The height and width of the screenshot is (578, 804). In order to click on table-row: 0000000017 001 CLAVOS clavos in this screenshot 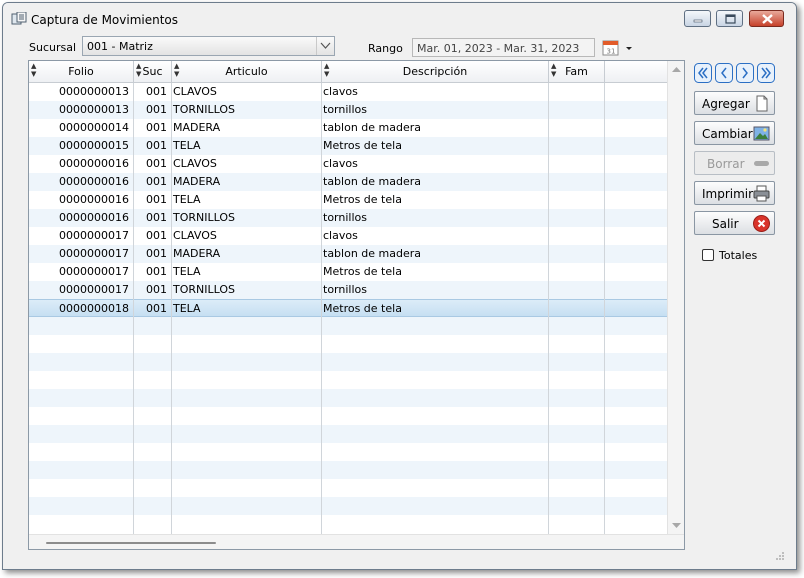, I will do `click(348, 236)`.